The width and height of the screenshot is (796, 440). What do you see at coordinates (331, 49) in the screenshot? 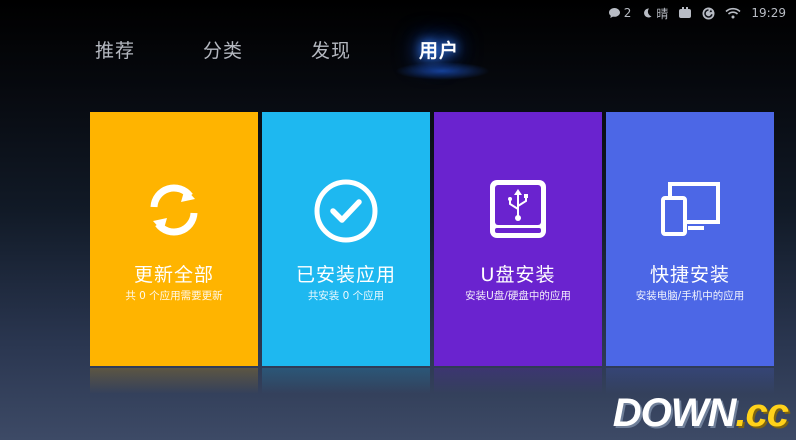
I see `tab-discover: 发现` at bounding box center [331, 49].